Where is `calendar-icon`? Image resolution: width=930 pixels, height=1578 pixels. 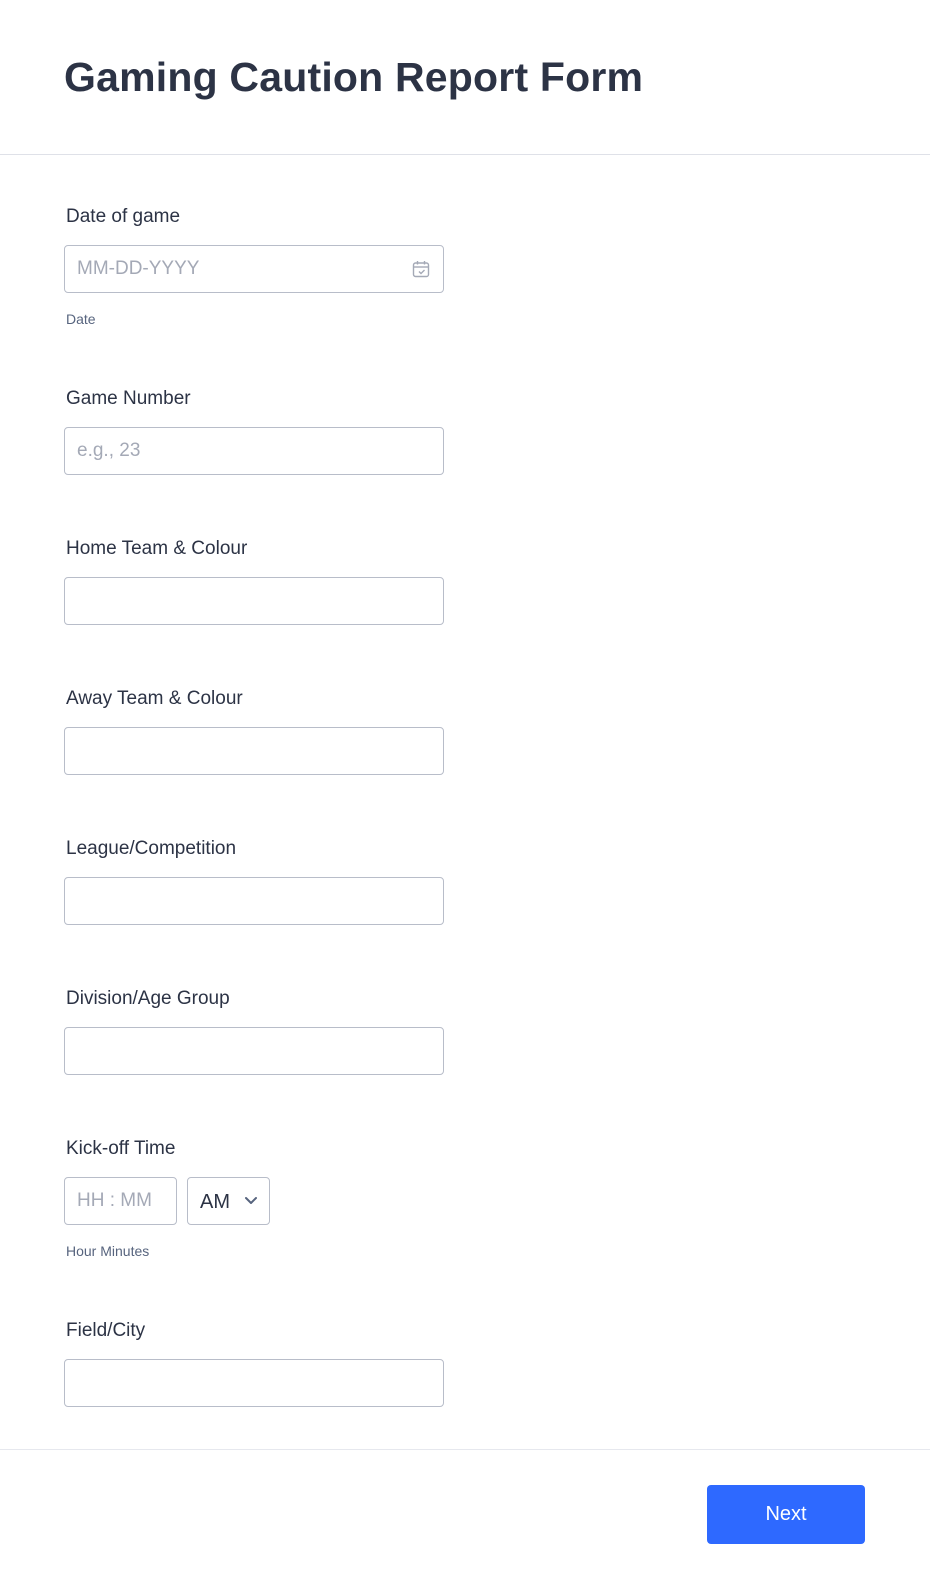 calendar-icon is located at coordinates (421, 269).